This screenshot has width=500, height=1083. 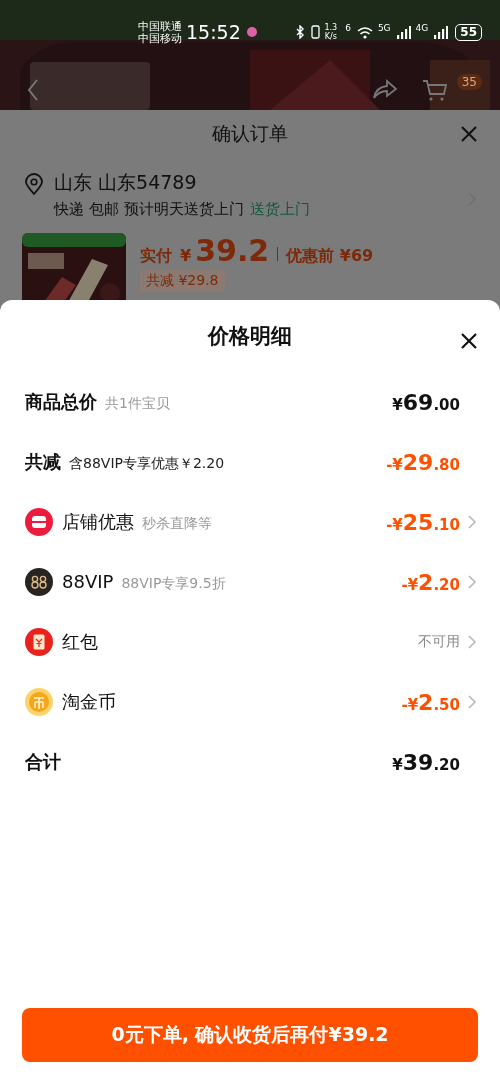 What do you see at coordinates (330, 256) in the screenshot?
I see `original-price: 优惠前 ¥69` at bounding box center [330, 256].